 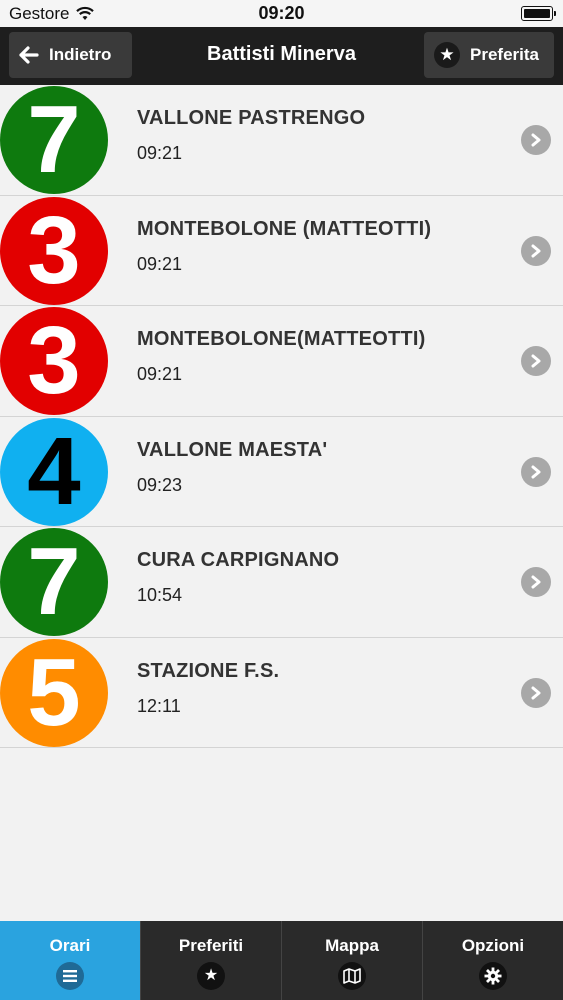 What do you see at coordinates (281, 140) in the screenshot?
I see `departure-row: 7 VALLONE PASTRENGO 09:21` at bounding box center [281, 140].